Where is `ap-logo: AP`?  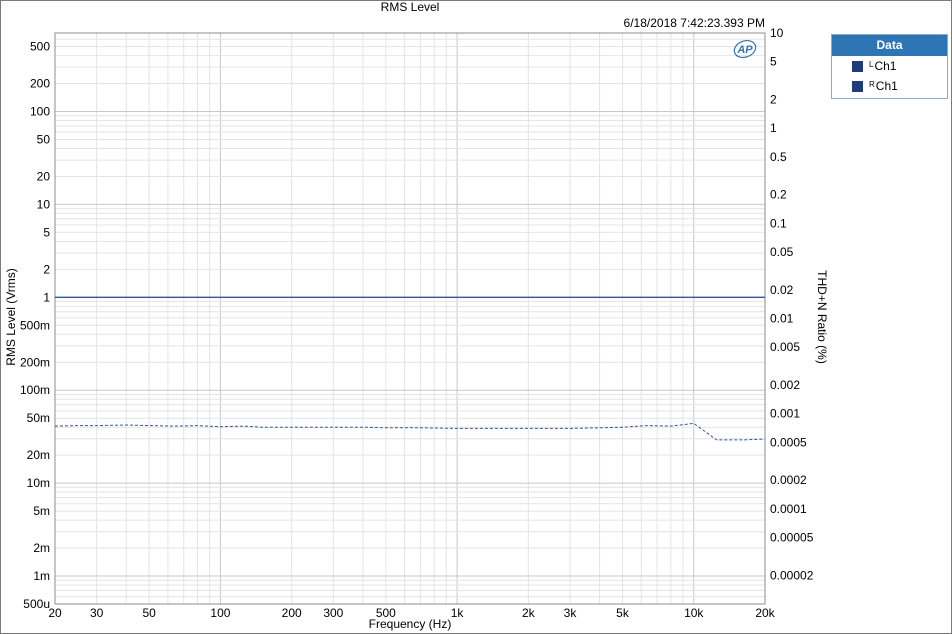
ap-logo: AP is located at coordinates (745, 49).